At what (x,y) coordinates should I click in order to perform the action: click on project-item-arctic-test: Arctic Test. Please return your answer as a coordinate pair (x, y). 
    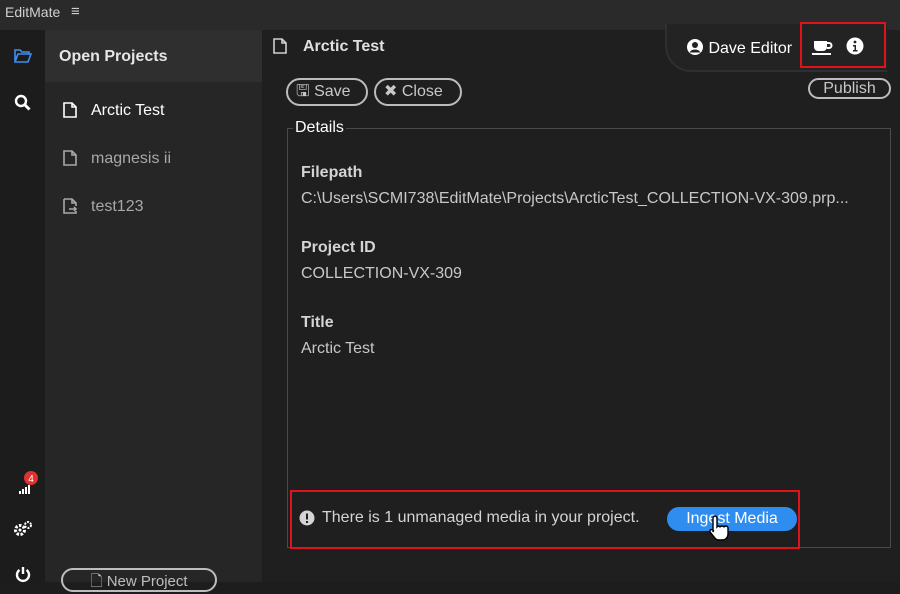
    Looking at the image, I should click on (114, 111).